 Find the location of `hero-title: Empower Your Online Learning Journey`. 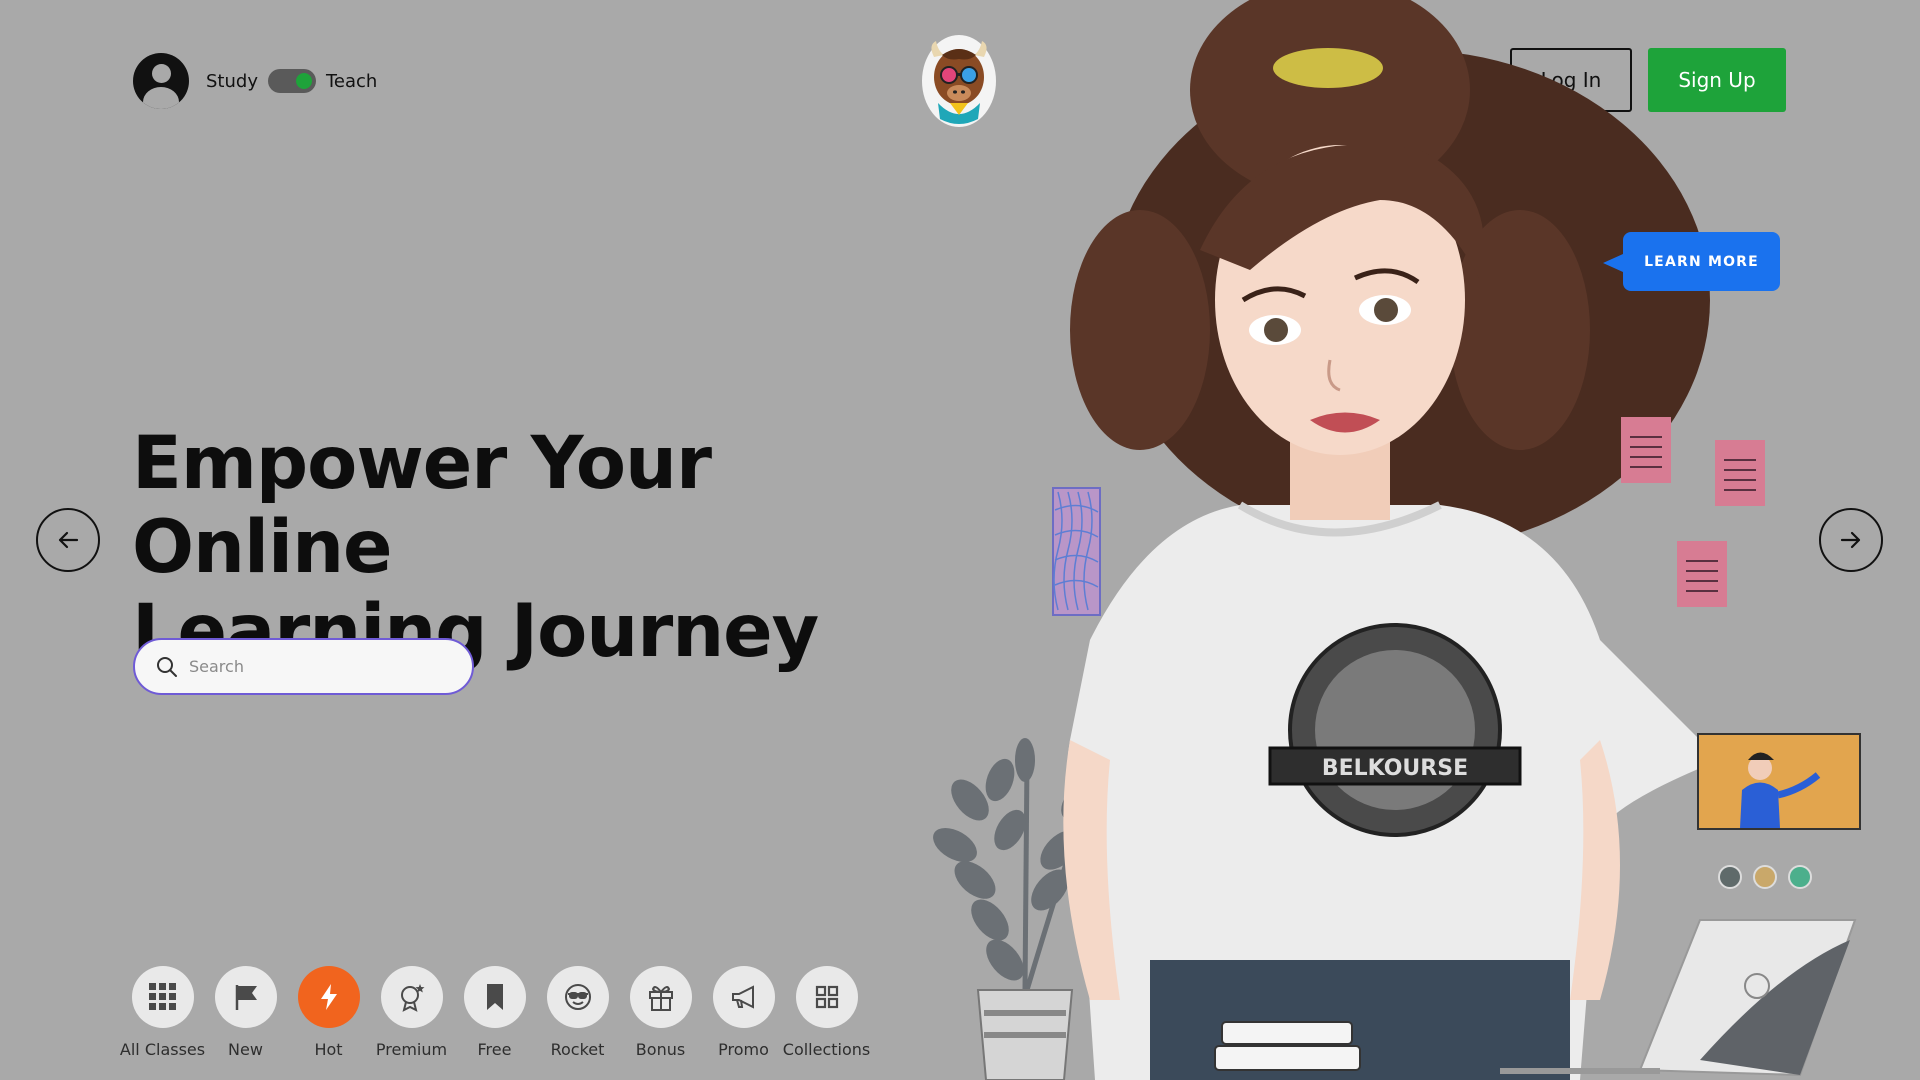

hero-title: Empower Your Online Learning Journey is located at coordinates (552, 548).